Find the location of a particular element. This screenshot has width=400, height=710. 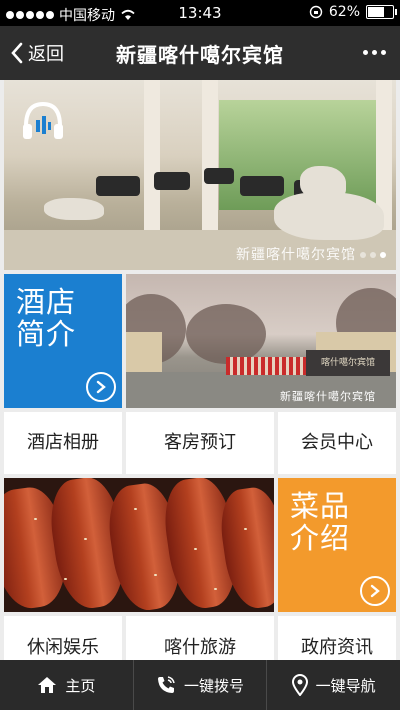

tab-home: 主页 is located at coordinates (67, 685).